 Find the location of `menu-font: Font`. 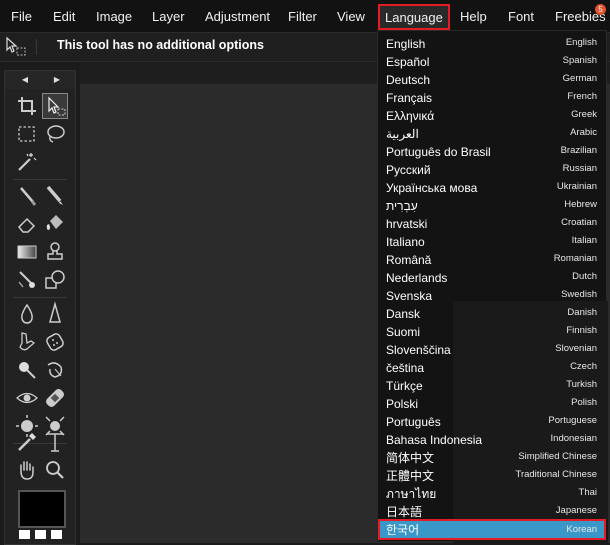

menu-font: Font is located at coordinates (521, 16).